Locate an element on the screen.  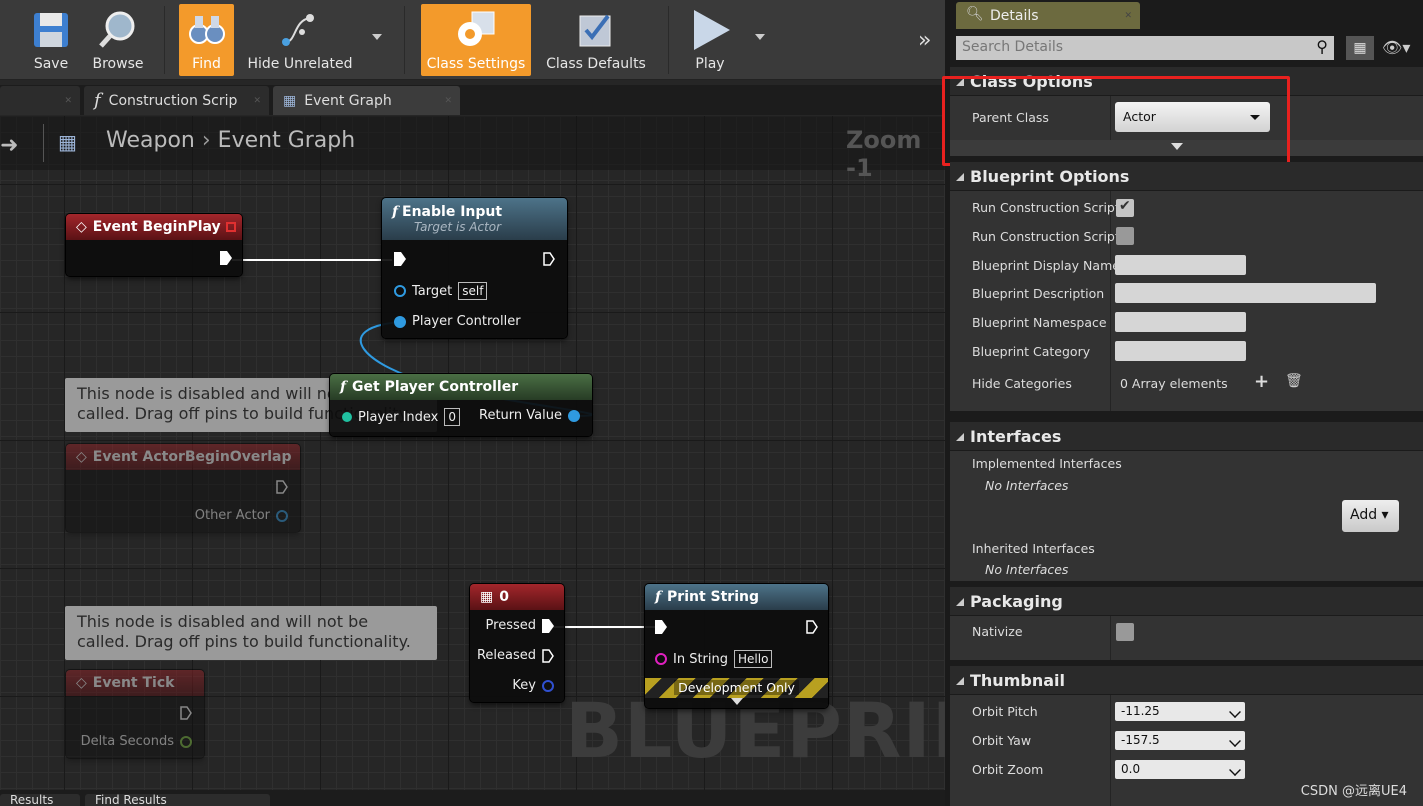
document-tabs: ✕ f Construction Scrip ✕ ▦ Event Graph ✕ is located at coordinates (472, 100).